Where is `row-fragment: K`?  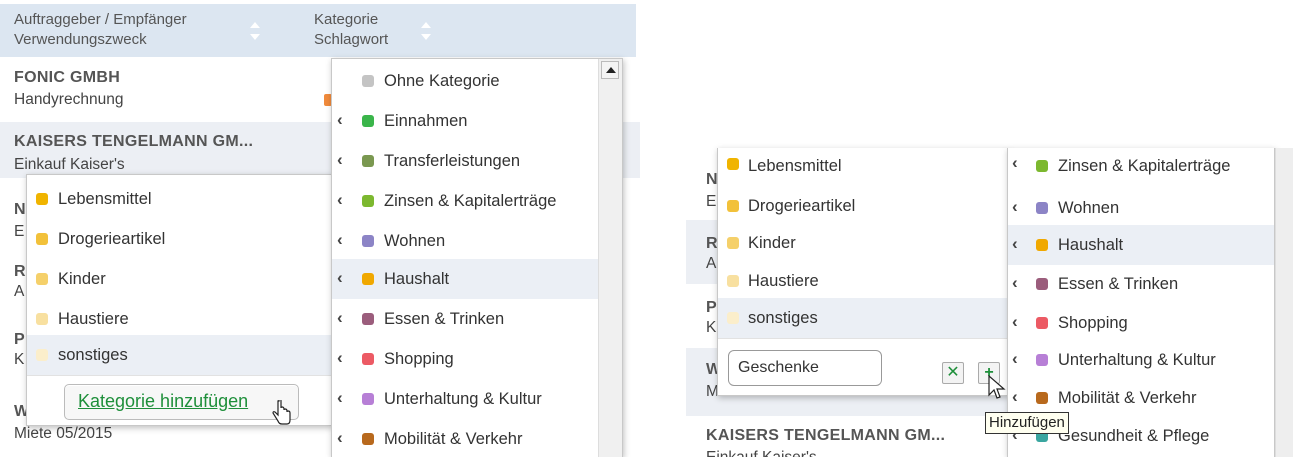 row-fragment: K is located at coordinates (19, 359).